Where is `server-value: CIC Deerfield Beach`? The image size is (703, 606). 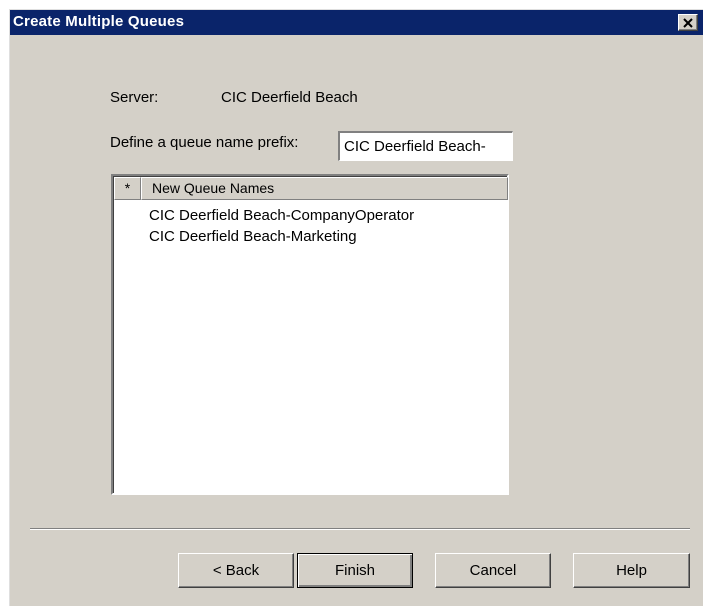
server-value: CIC Deerfield Beach is located at coordinates (289, 97).